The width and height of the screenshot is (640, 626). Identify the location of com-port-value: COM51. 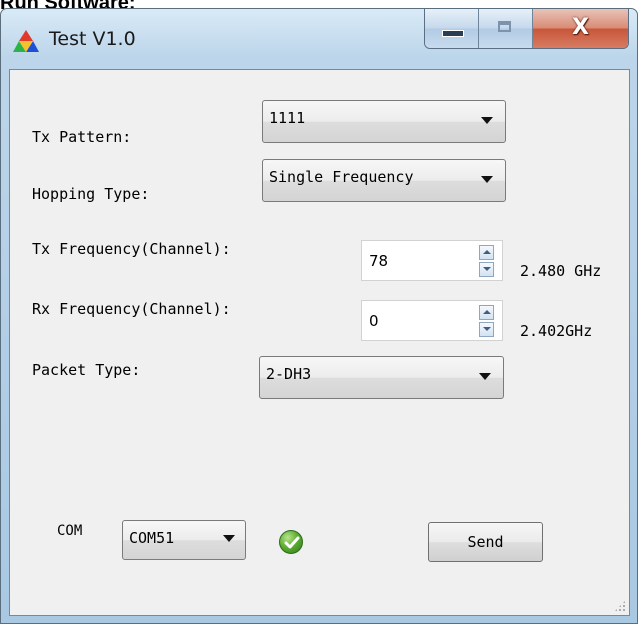
(152, 538).